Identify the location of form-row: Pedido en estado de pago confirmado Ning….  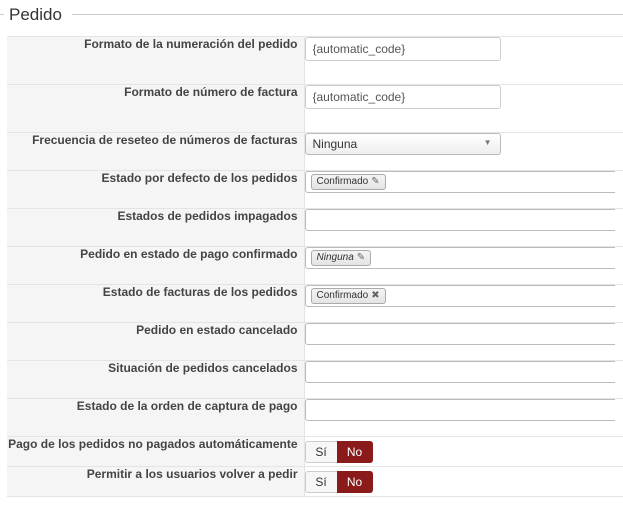
(315, 265).